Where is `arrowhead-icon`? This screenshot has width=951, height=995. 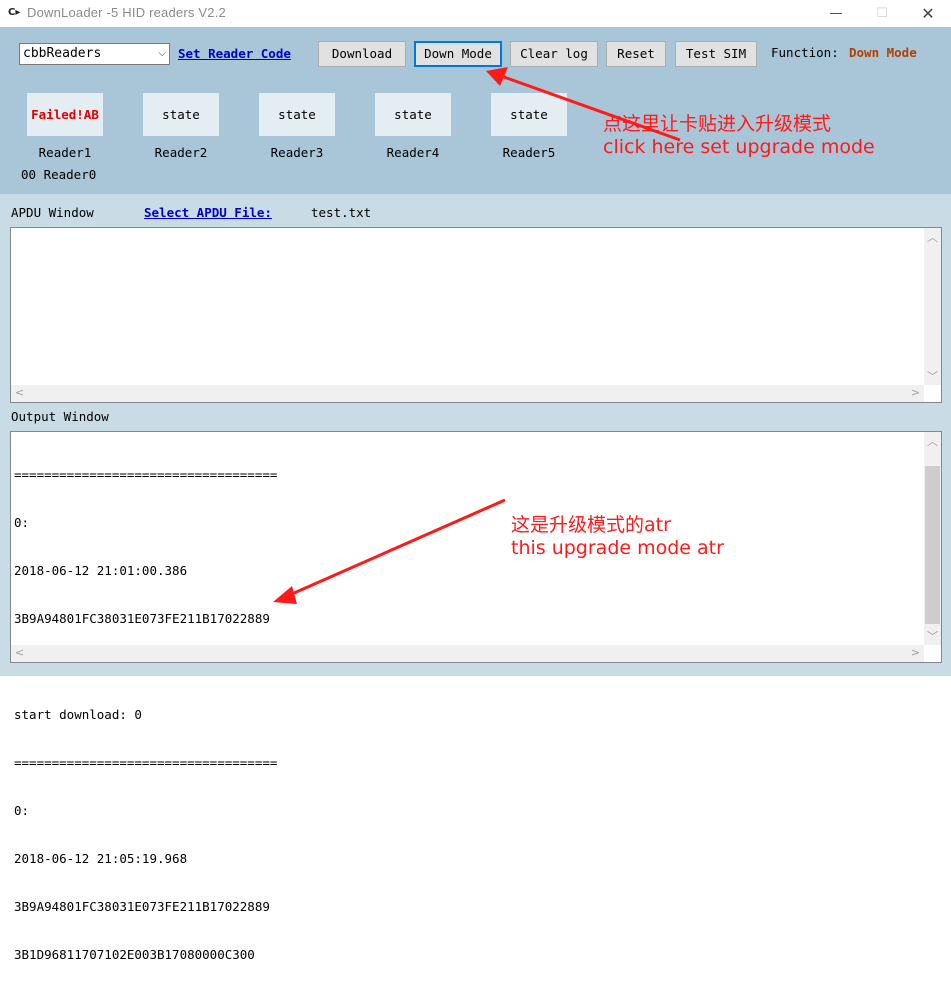
arrowhead-icon is located at coordinates (285, 595).